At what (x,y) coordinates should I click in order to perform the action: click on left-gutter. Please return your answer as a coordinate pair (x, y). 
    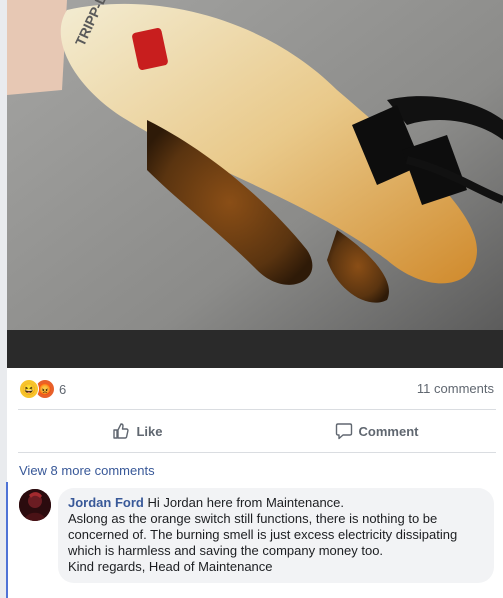
    Looking at the image, I should click on (4, 299).